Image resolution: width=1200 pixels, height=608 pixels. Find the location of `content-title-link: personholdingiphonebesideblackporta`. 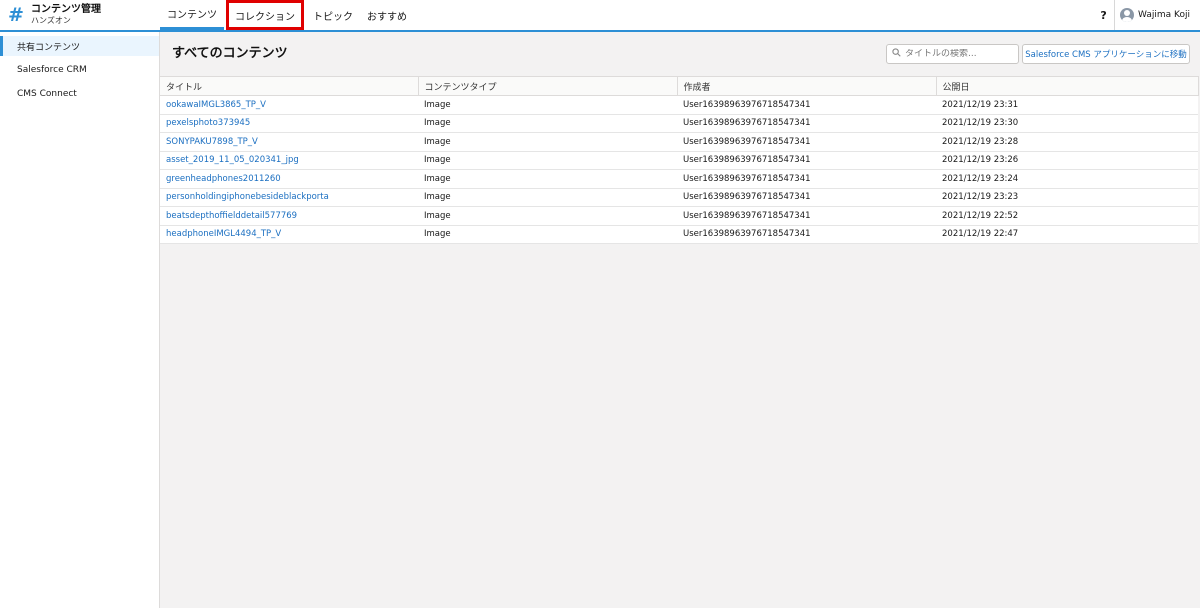

content-title-link: personholdingiphonebesideblackporta is located at coordinates (247, 197).